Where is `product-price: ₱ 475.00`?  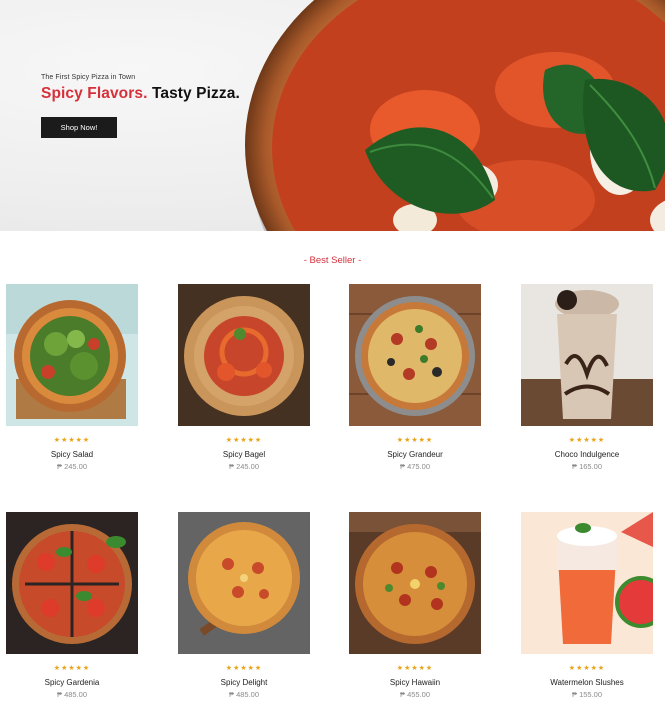
product-price: ₱ 475.00 is located at coordinates (415, 466).